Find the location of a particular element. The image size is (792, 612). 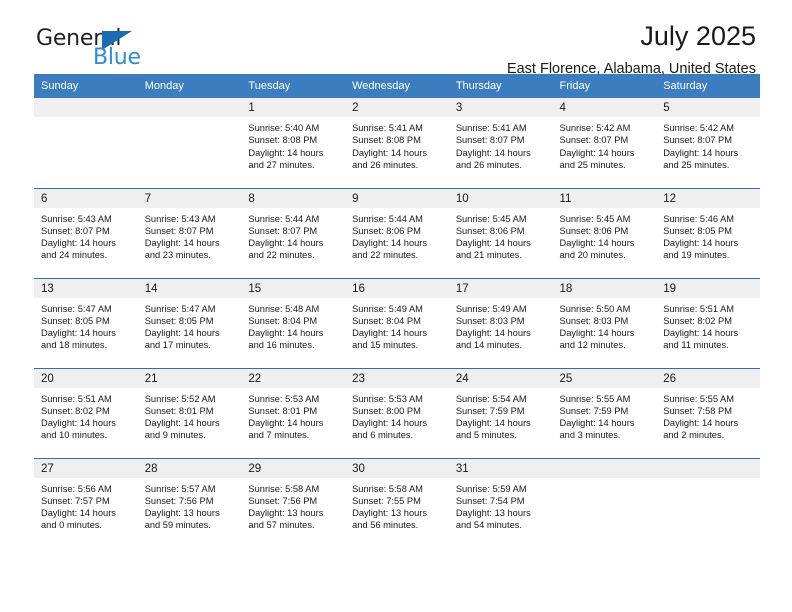

sunset-time: Sunset: 7:57 PM is located at coordinates (75, 500).